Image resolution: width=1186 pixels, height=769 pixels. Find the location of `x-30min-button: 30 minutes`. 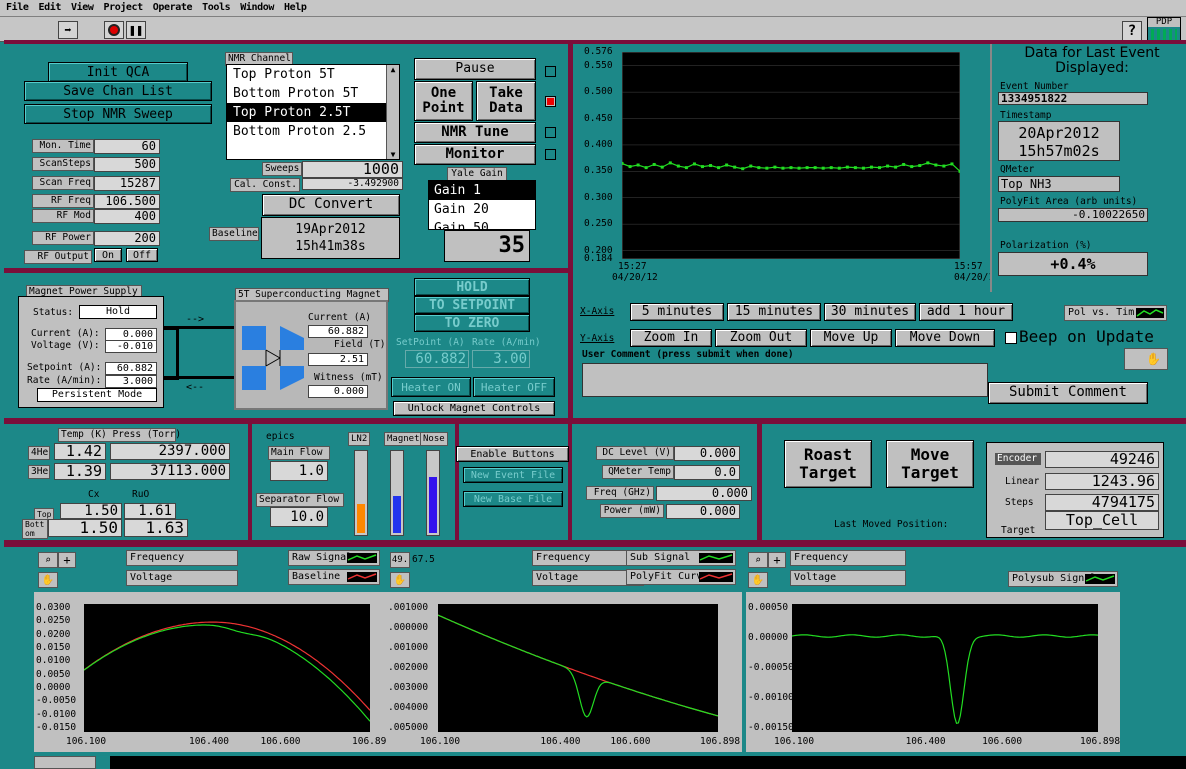

x-30min-button: 30 minutes is located at coordinates (870, 312).